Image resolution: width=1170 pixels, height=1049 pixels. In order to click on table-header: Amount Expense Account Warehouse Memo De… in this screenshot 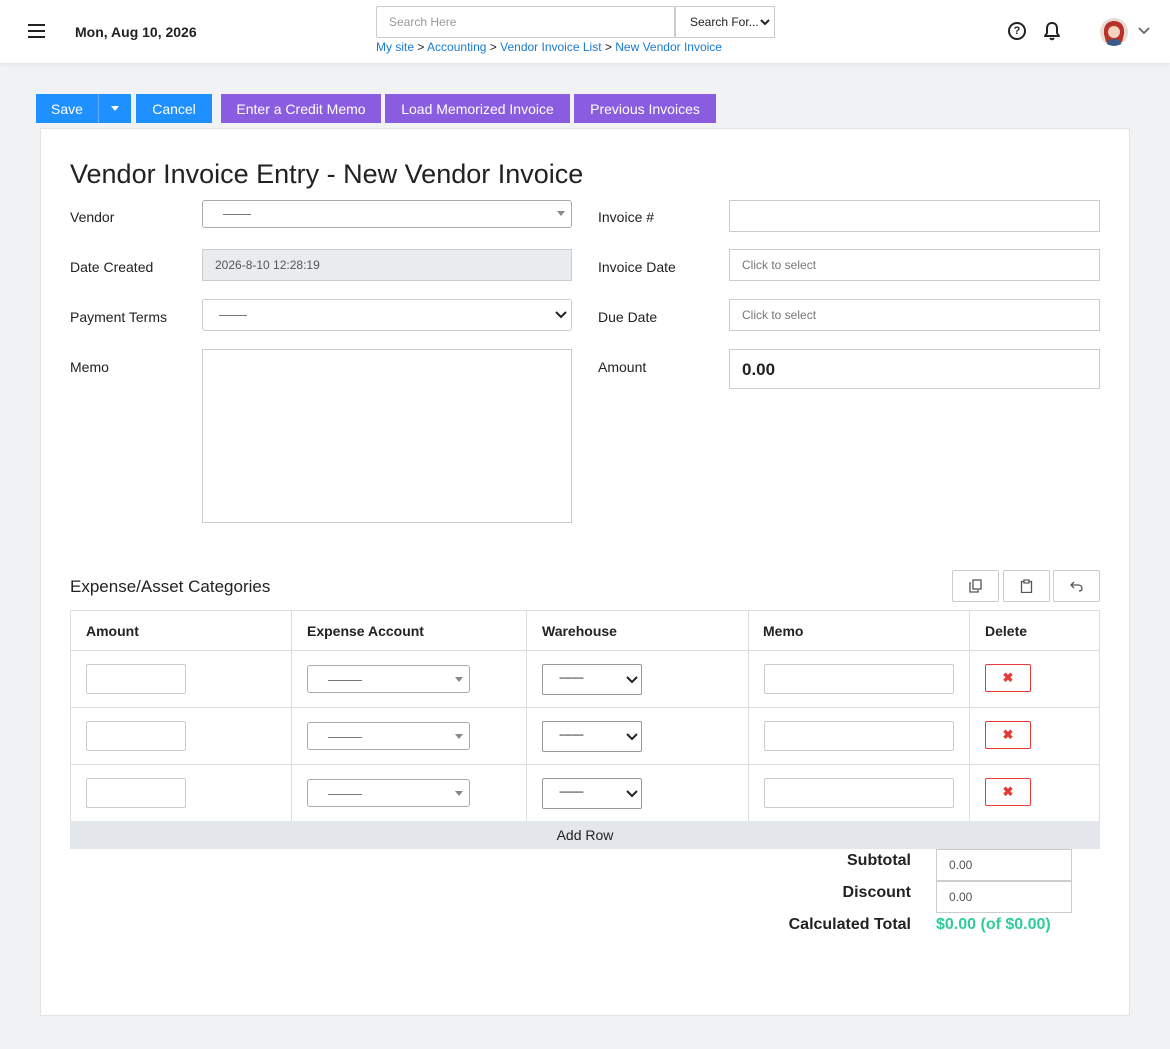, I will do `click(585, 631)`.